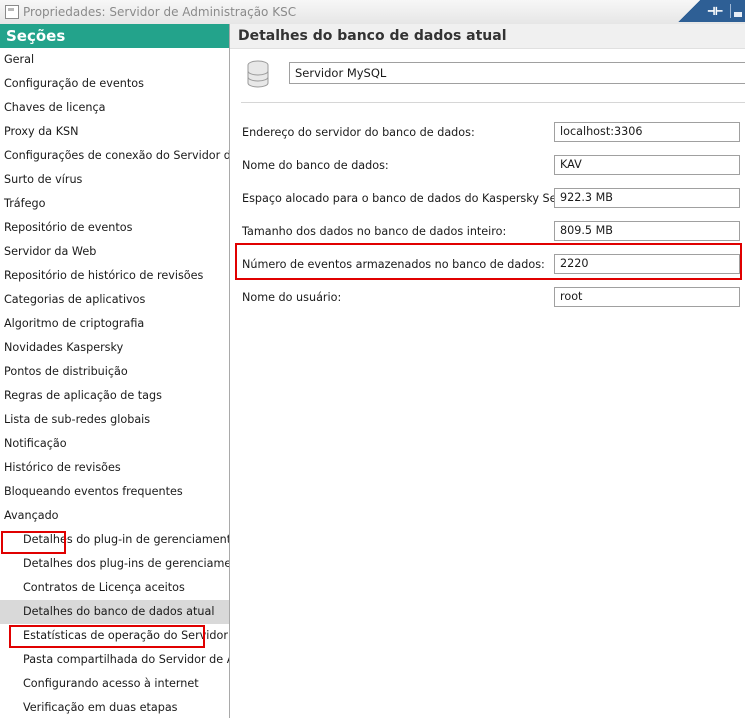 This screenshot has width=745, height=718. Describe the element at coordinates (114, 180) in the screenshot. I see `sidebar-item-surto-virus: Surto de vírus` at that location.